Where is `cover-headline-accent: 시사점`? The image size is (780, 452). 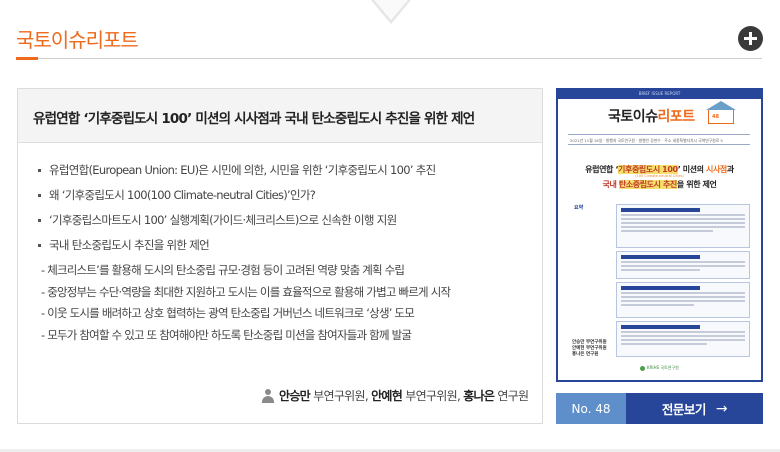
cover-headline-accent: 시사점 is located at coordinates (716, 169).